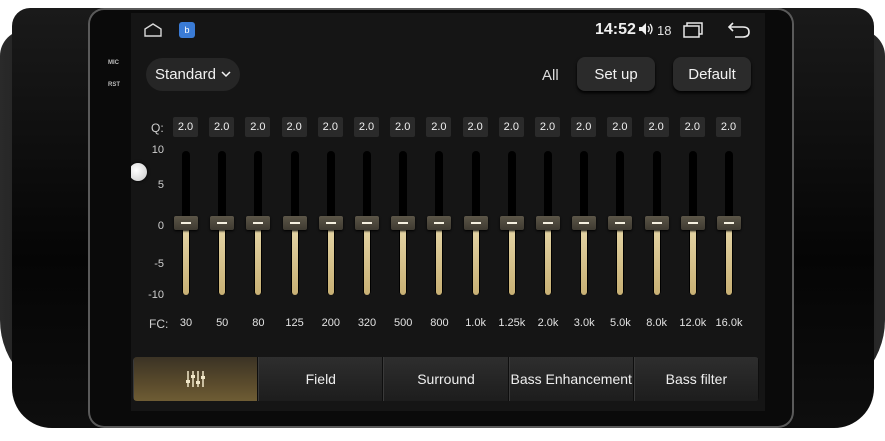  Describe the element at coordinates (139, 172) in the screenshot. I see `floating-assist-button` at that location.